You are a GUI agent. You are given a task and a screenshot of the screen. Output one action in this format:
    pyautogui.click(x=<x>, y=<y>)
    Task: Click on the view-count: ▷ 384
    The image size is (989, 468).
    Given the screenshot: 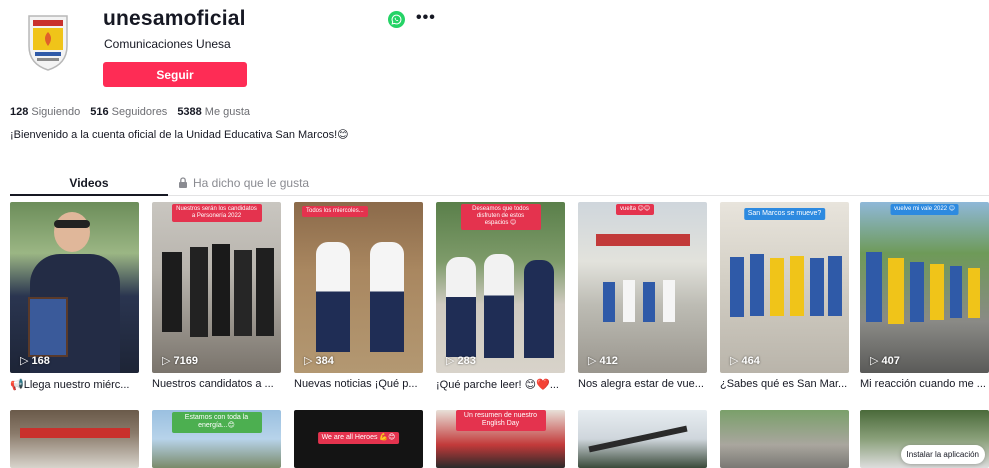 What is the action you would take?
    pyautogui.click(x=319, y=361)
    